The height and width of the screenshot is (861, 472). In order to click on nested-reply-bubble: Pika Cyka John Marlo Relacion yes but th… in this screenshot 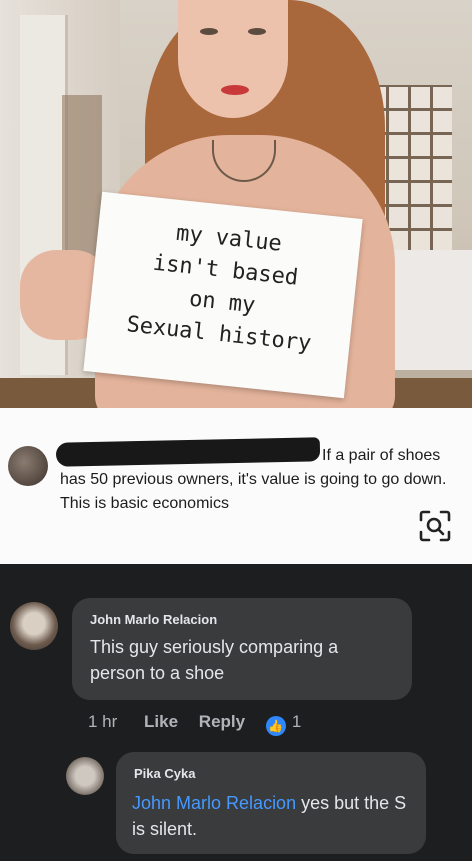, I will do `click(271, 803)`.